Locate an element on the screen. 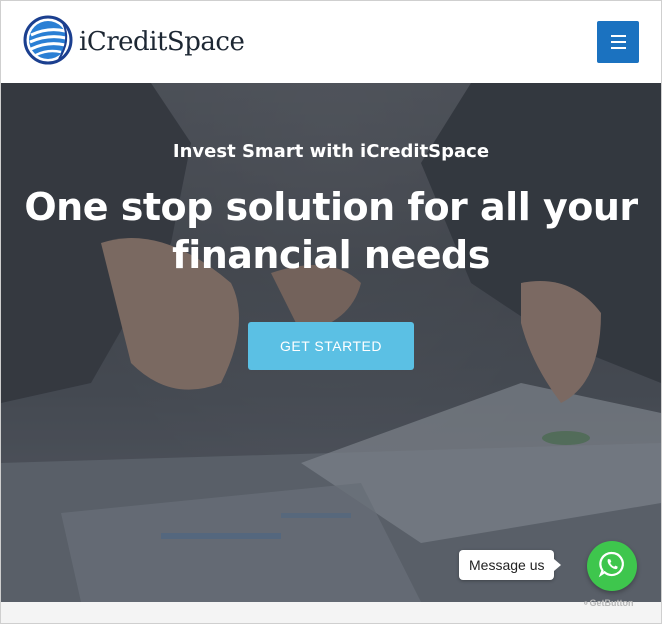 This screenshot has height=624, width=662. hamburger-menu-button is located at coordinates (618, 42).